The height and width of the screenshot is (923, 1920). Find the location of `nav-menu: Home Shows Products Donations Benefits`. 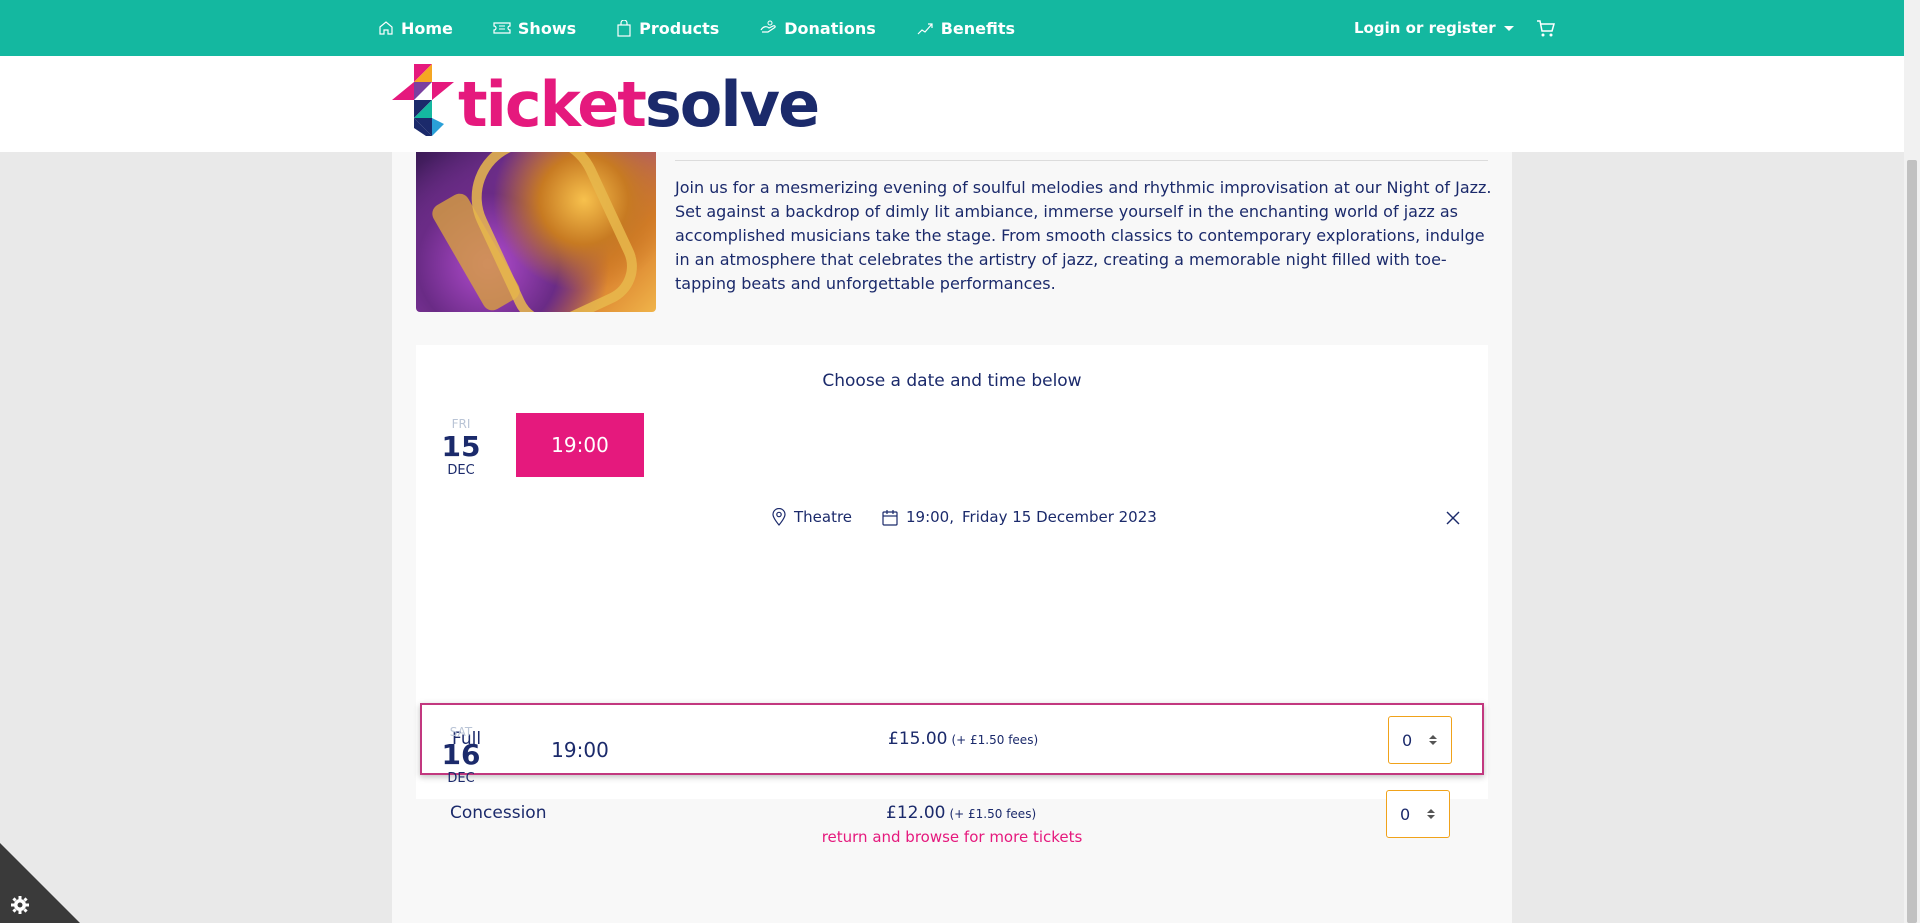

nav-menu: Home Shows Products Donations Benefits is located at coordinates (716, 28).